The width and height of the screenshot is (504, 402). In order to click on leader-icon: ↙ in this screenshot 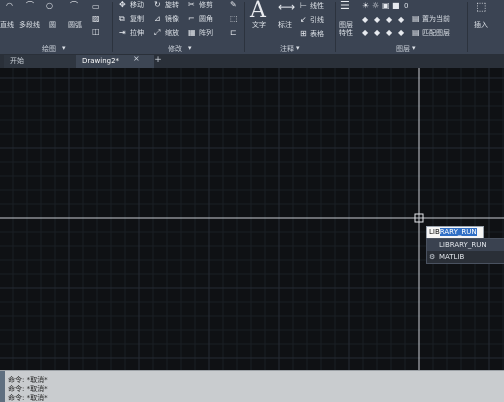, I will do `click(303, 19)`.